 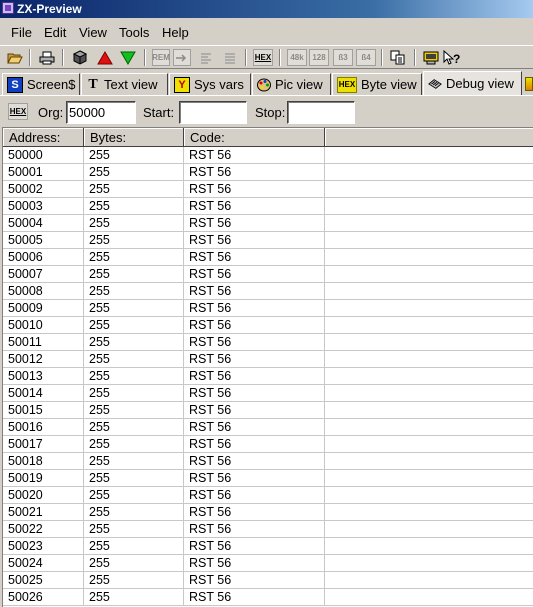 What do you see at coordinates (15, 57) in the screenshot?
I see `folder-open-icon` at bounding box center [15, 57].